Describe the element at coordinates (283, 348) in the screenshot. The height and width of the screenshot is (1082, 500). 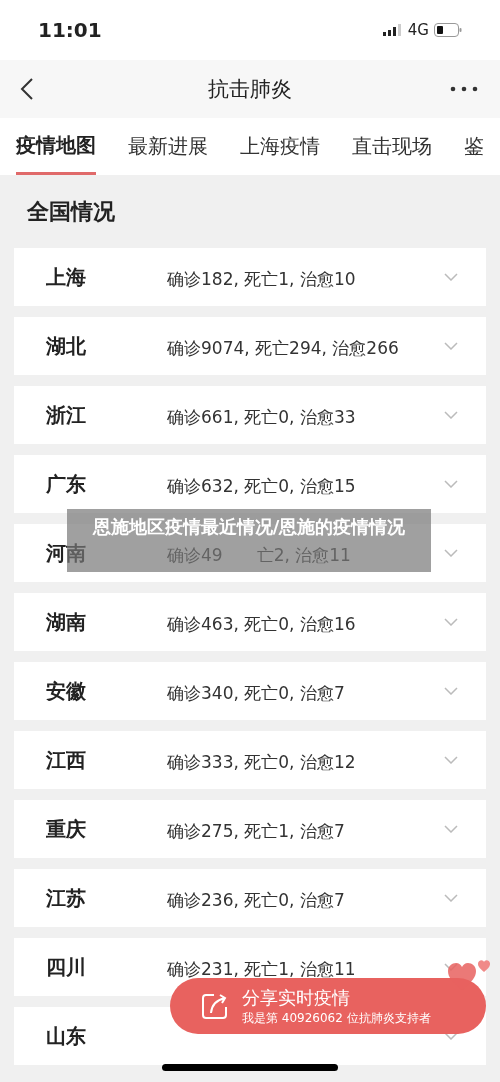
I see `region-stats: 确诊9074, 死亡294, 治愈266` at that location.